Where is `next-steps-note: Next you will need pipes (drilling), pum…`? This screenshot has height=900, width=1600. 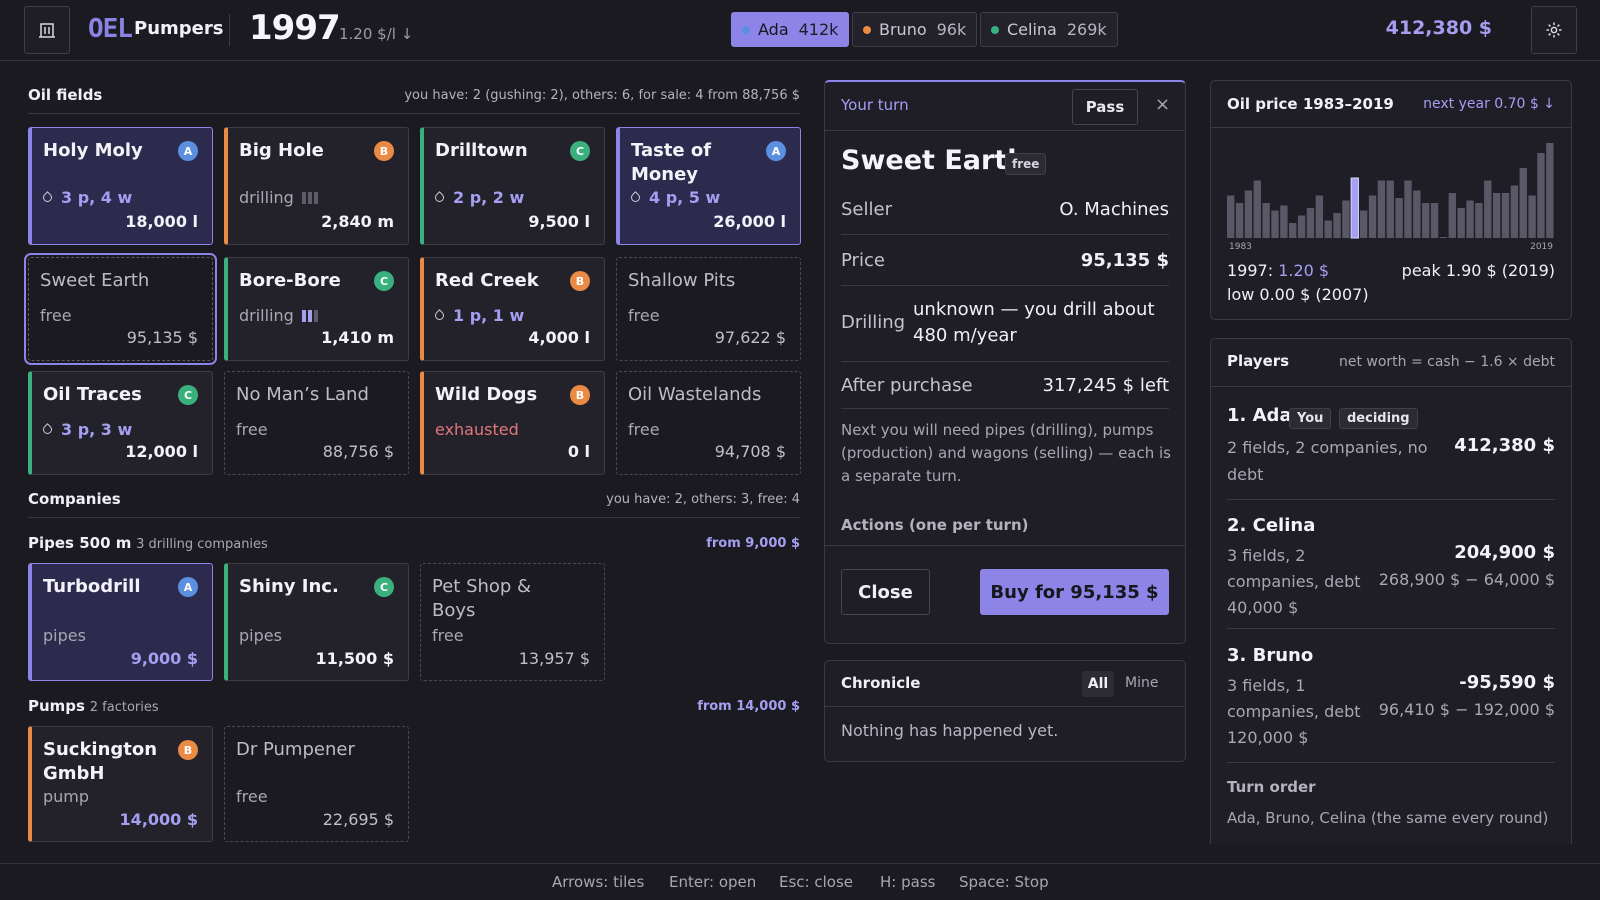 next-steps-note: Next you will need pipes (drilling), pum… is located at coordinates (1006, 453).